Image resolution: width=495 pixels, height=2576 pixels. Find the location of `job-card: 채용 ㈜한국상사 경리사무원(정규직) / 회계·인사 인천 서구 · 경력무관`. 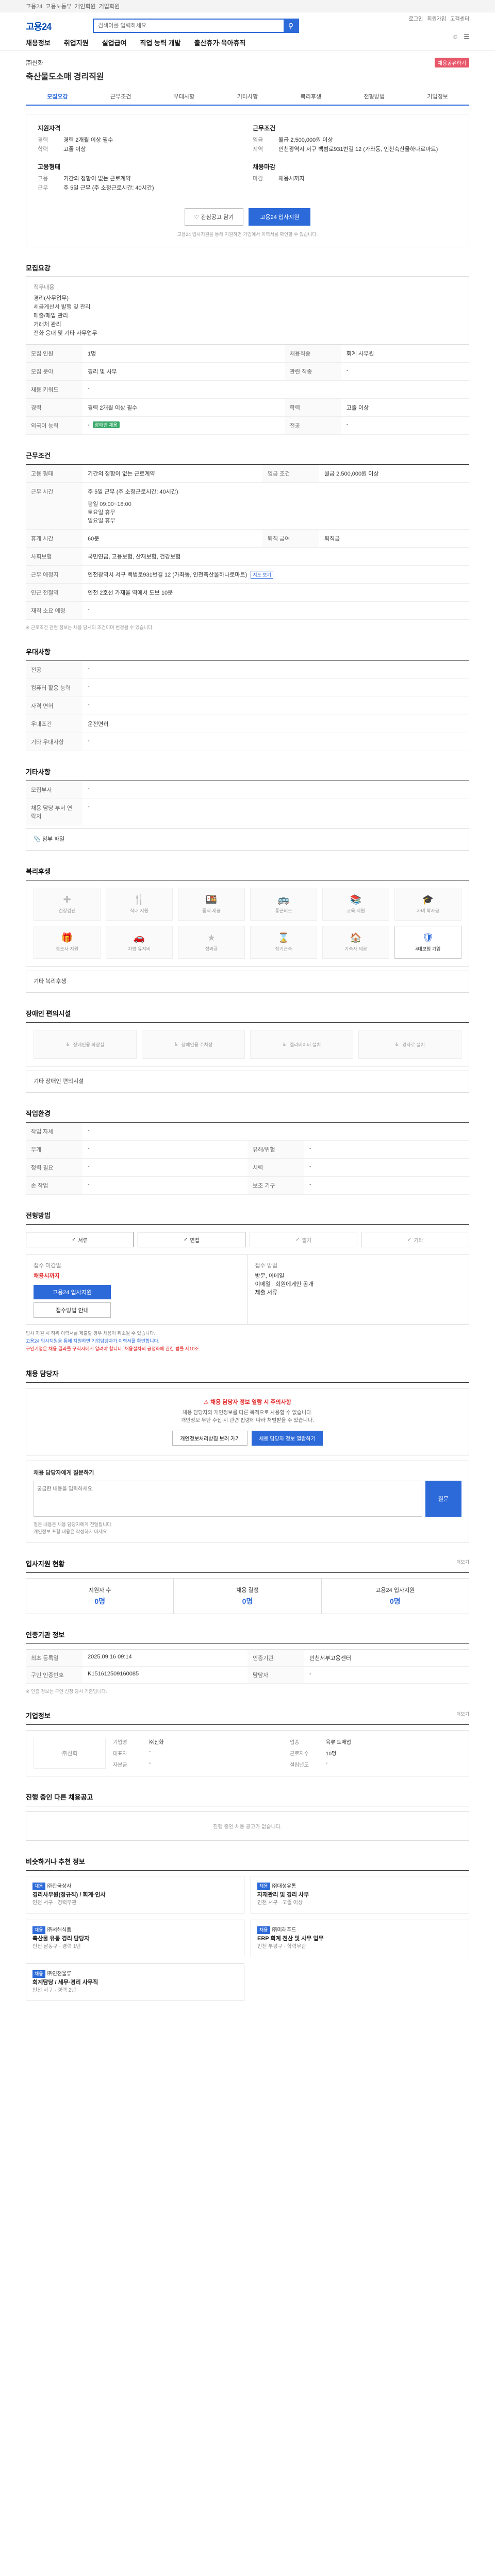

job-card: 채용 ㈜한국상사 경리사무원(정규직) / 회계·인사 인천 서구 · 경력무관 is located at coordinates (135, 1894).